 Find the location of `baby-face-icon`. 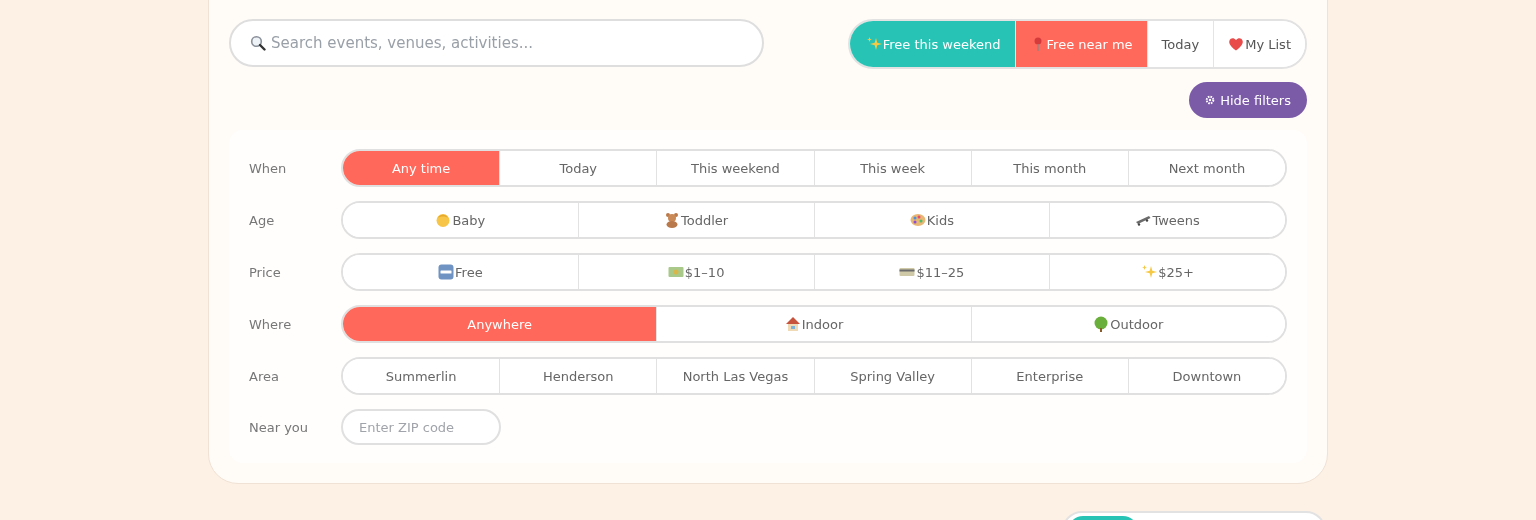

baby-face-icon is located at coordinates (443, 220).